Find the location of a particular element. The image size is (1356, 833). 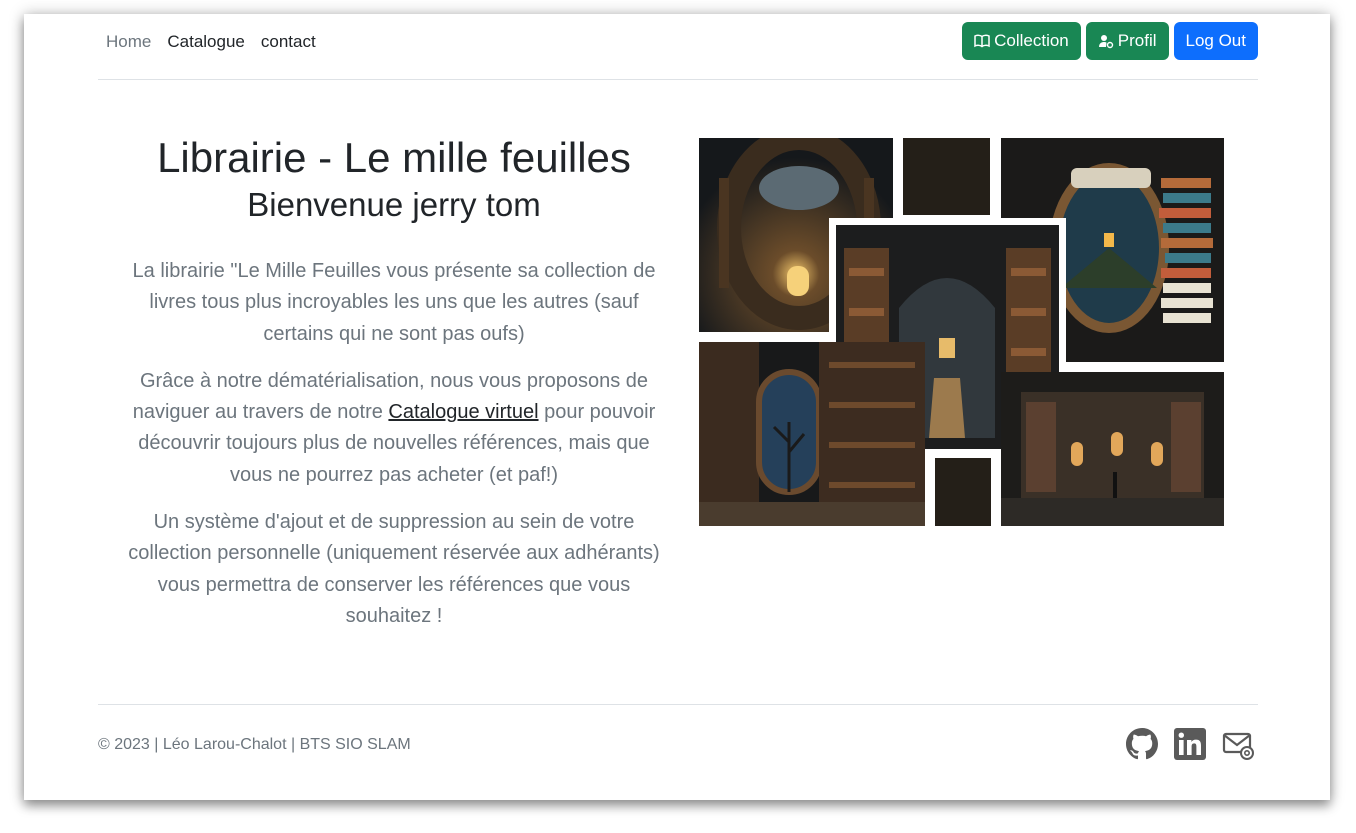

nav-contact-link: contact is located at coordinates (288, 42).